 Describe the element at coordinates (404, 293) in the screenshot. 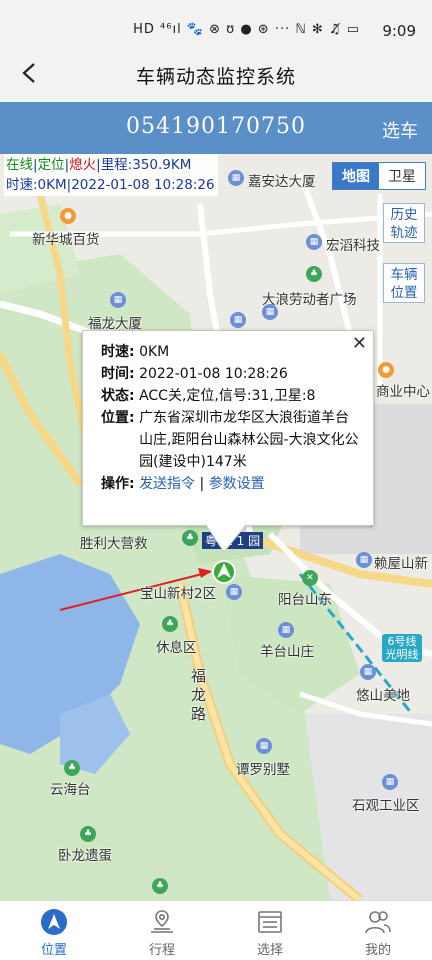

I see `vehicle-pos-label-2: 位置` at that location.